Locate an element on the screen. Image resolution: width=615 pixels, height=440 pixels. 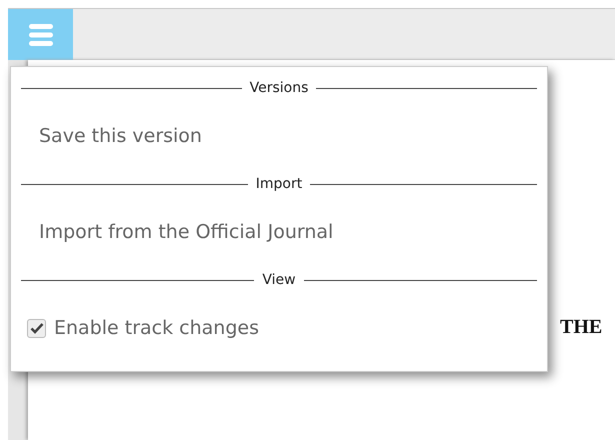
checkbox is located at coordinates (36, 328).